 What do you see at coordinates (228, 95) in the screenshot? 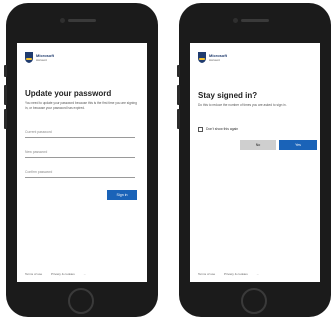
I see `page-title: Stay signed in?` at bounding box center [228, 95].